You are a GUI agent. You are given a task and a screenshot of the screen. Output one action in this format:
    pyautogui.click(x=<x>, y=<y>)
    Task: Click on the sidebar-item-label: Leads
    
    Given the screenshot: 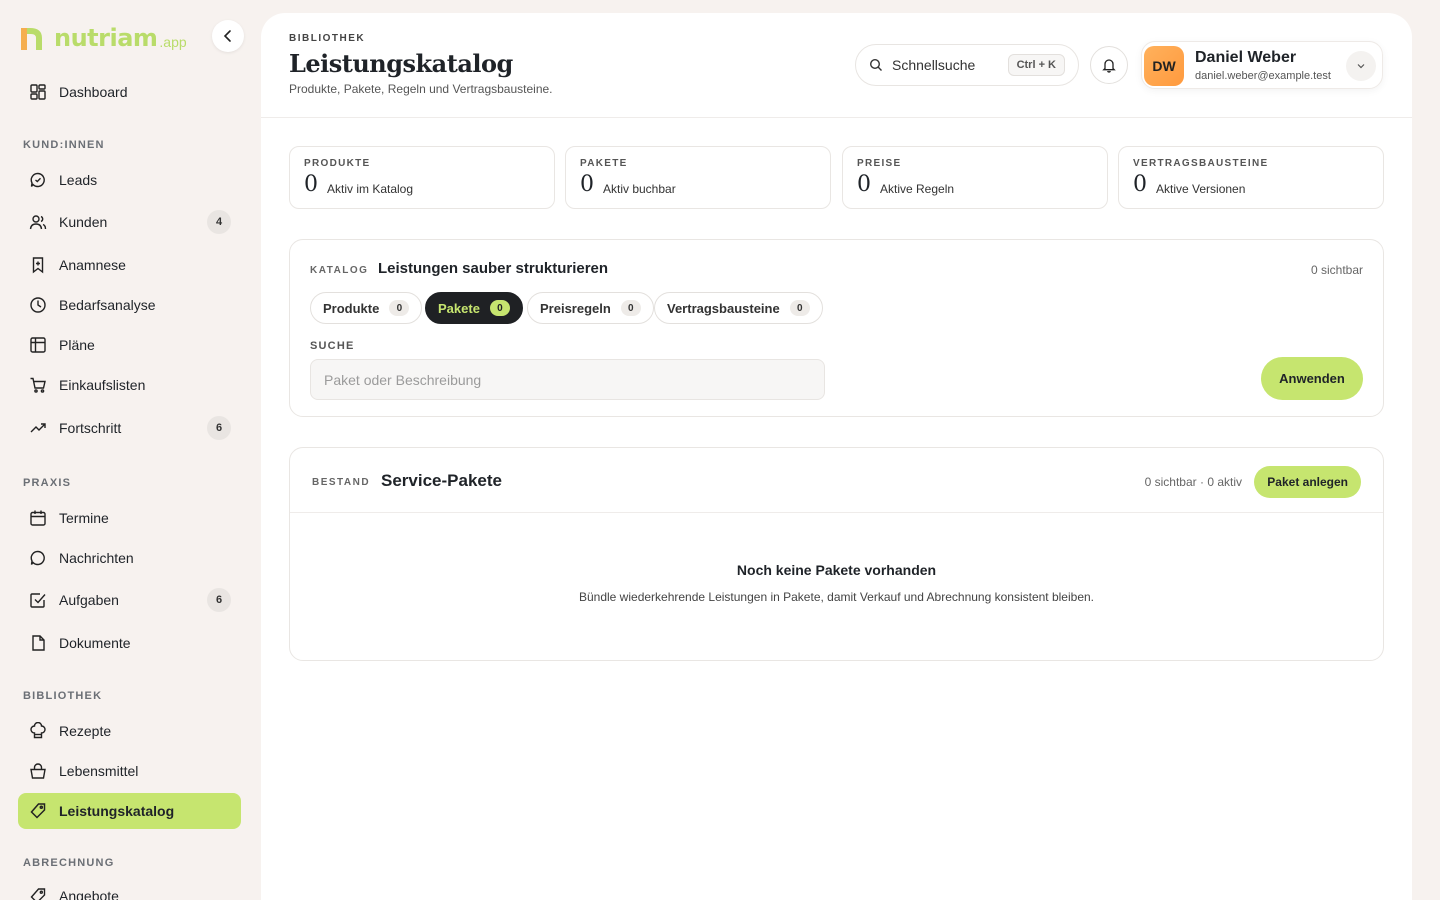 What is the action you would take?
    pyautogui.click(x=78, y=180)
    